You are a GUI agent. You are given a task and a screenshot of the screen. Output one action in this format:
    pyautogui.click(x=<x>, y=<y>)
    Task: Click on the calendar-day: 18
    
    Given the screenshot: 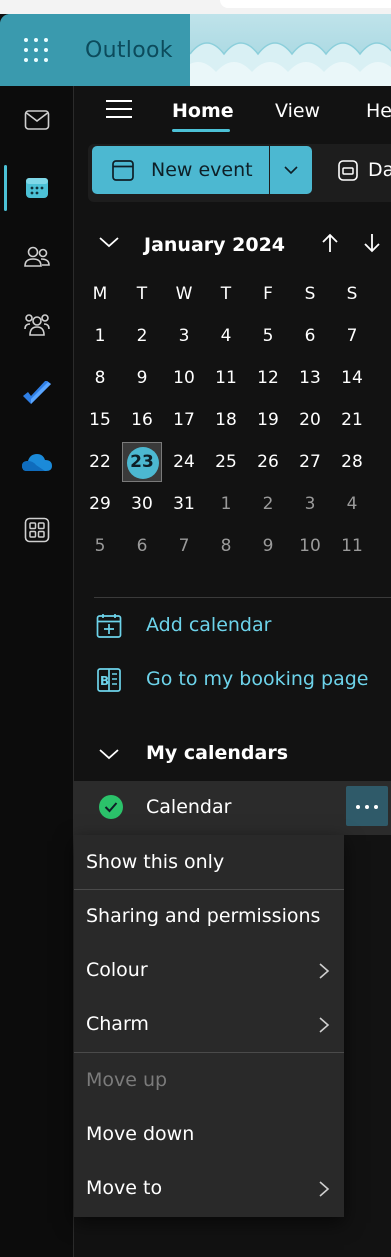 What is the action you would take?
    pyautogui.click(x=226, y=420)
    